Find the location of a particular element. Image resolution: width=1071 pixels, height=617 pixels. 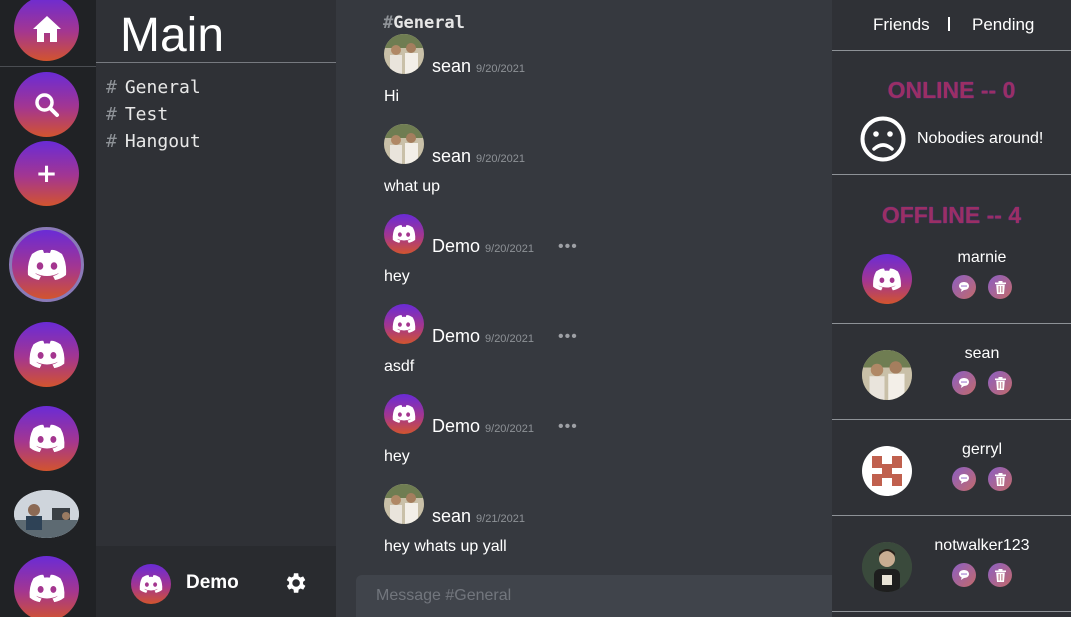

current-username: Demo is located at coordinates (212, 582).